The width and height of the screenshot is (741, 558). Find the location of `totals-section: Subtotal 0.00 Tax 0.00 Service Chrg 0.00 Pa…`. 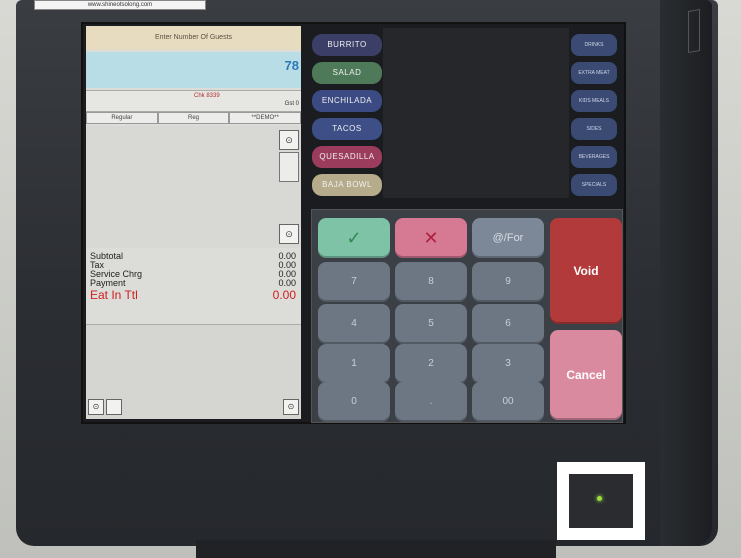

totals-section: Subtotal 0.00 Tax 0.00 Service Chrg 0.00 Pa… is located at coordinates (194, 287).